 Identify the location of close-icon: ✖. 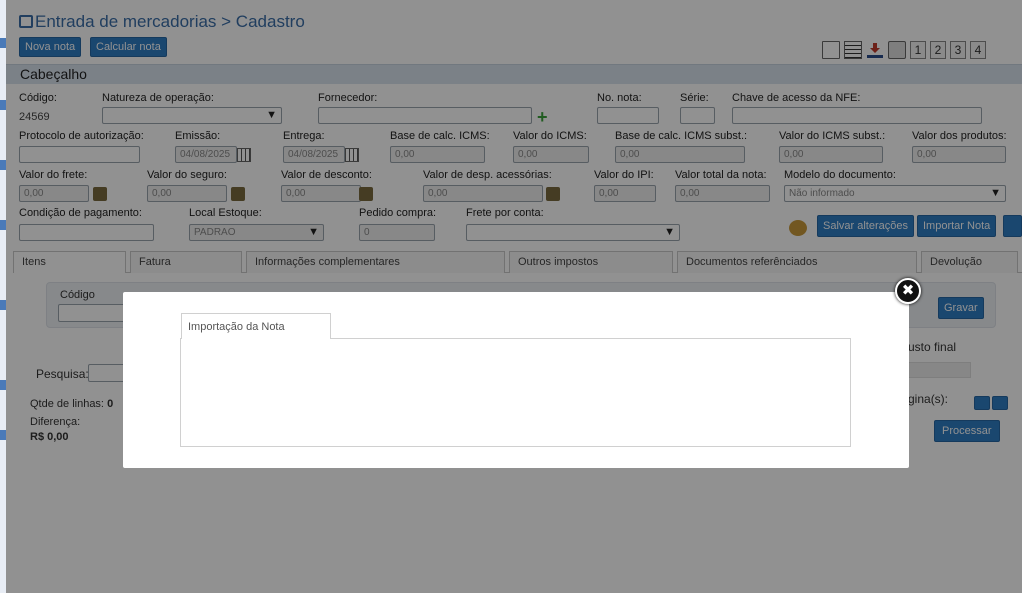
(908, 291).